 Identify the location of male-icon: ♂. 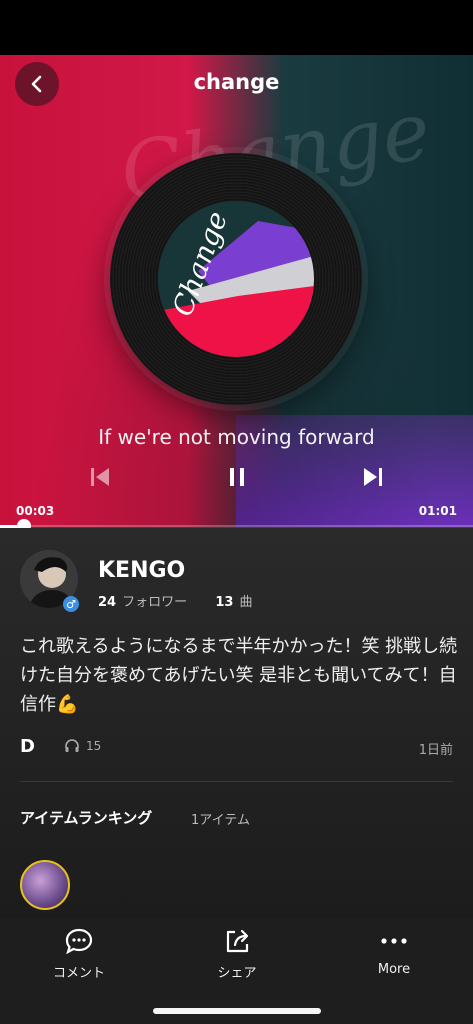
(71, 604).